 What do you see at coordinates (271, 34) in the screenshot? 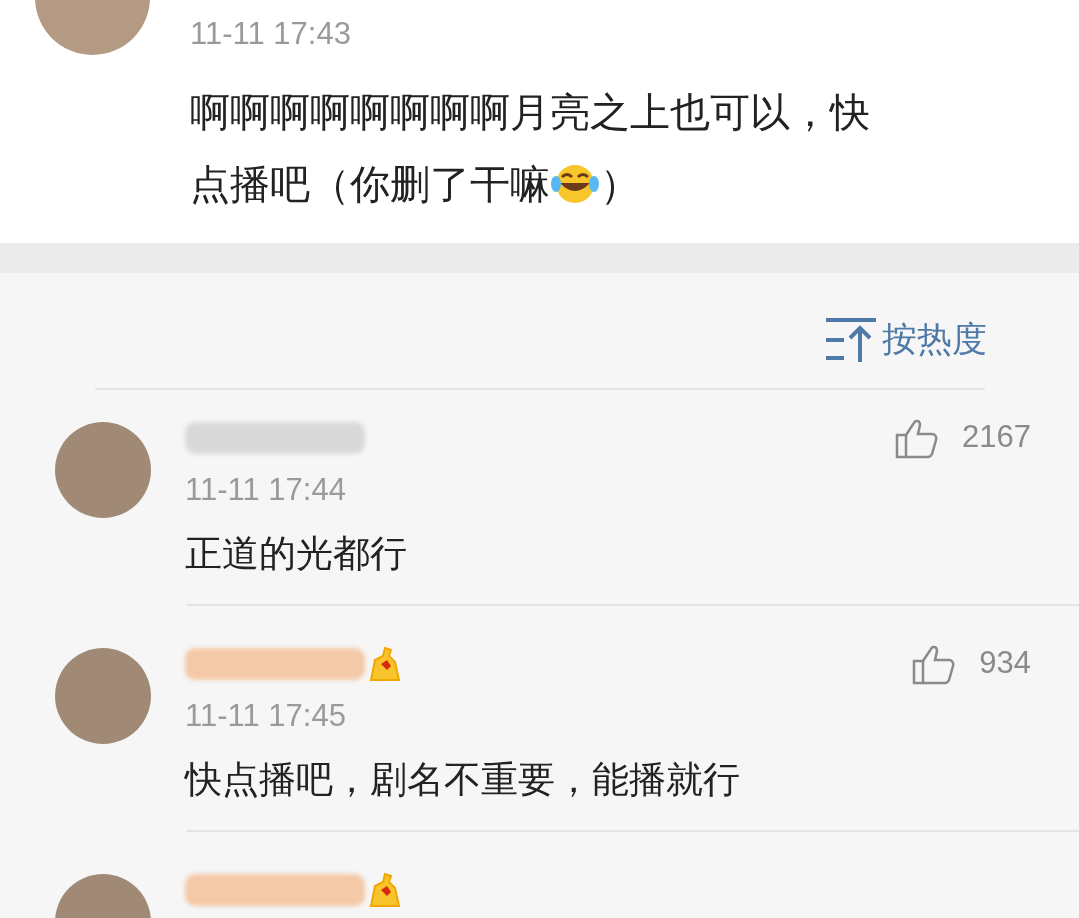
I see `post-time: 11-11 17:43` at bounding box center [271, 34].